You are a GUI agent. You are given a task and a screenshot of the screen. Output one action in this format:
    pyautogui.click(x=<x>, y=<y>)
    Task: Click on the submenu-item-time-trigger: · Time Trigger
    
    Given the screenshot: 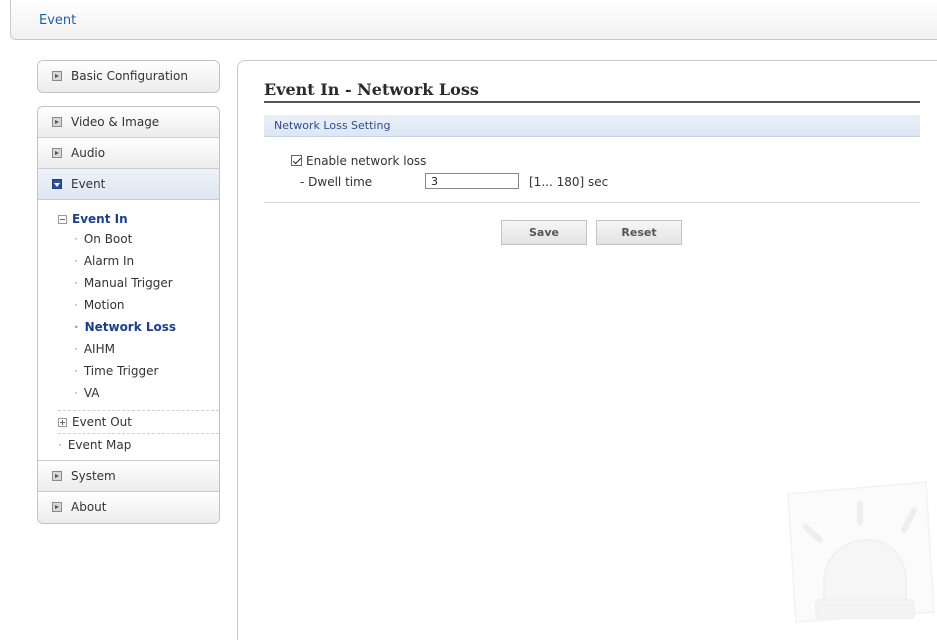 What is the action you would take?
    pyautogui.click(x=128, y=371)
    